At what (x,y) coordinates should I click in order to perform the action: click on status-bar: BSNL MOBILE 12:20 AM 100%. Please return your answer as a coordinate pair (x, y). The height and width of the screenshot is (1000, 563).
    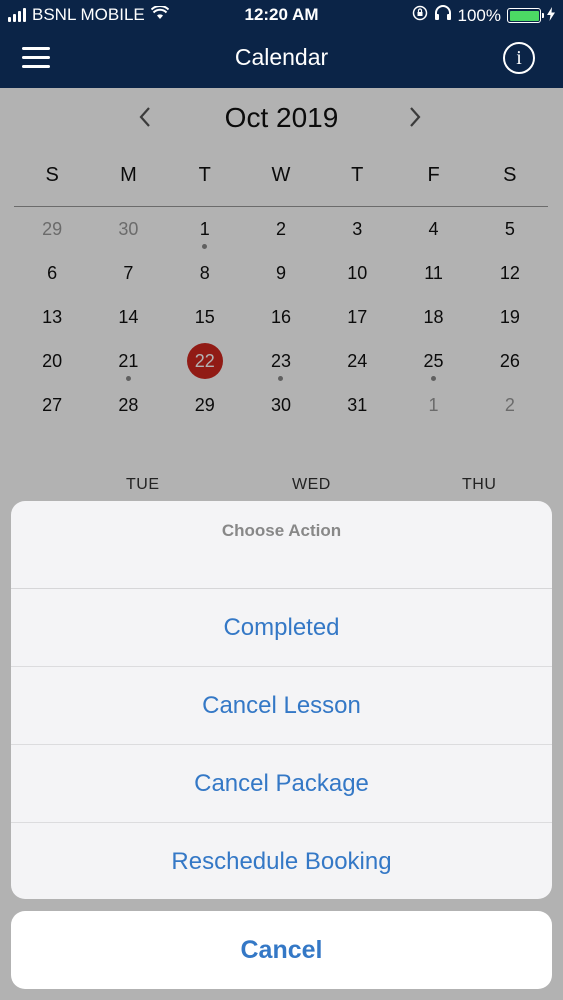
    Looking at the image, I should click on (281, 15).